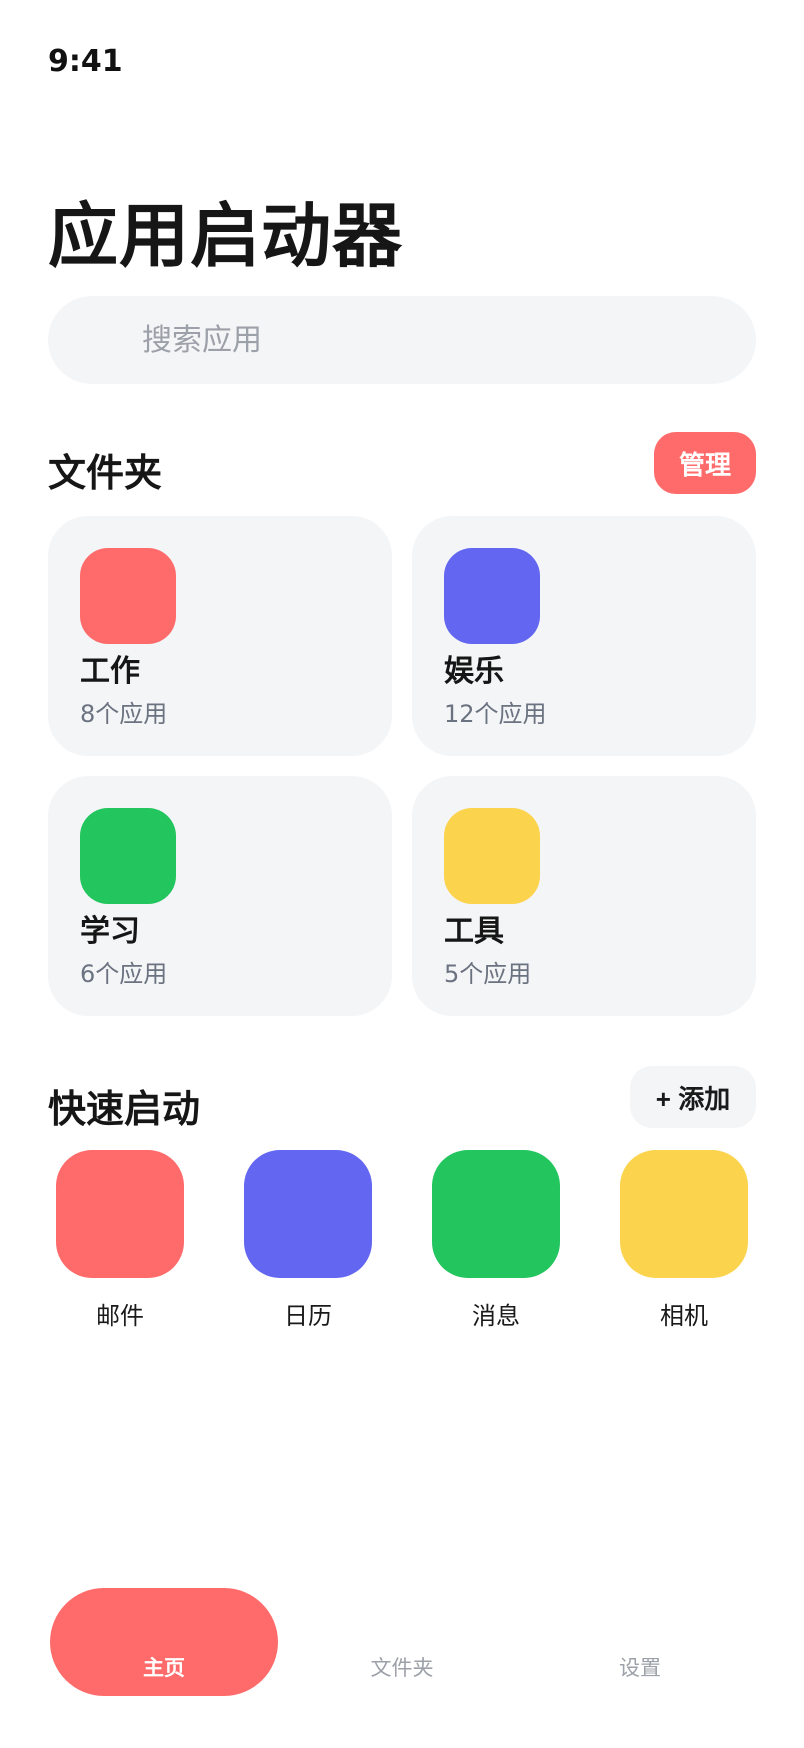  Describe the element at coordinates (474, 931) in the screenshot. I see `folder-name: 工具` at that location.